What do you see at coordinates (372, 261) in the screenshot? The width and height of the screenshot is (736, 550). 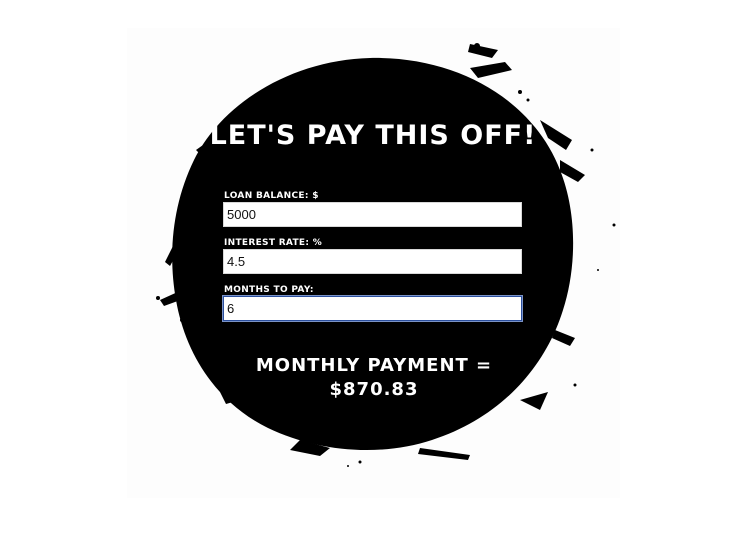 I see `interest-rate-input` at bounding box center [372, 261].